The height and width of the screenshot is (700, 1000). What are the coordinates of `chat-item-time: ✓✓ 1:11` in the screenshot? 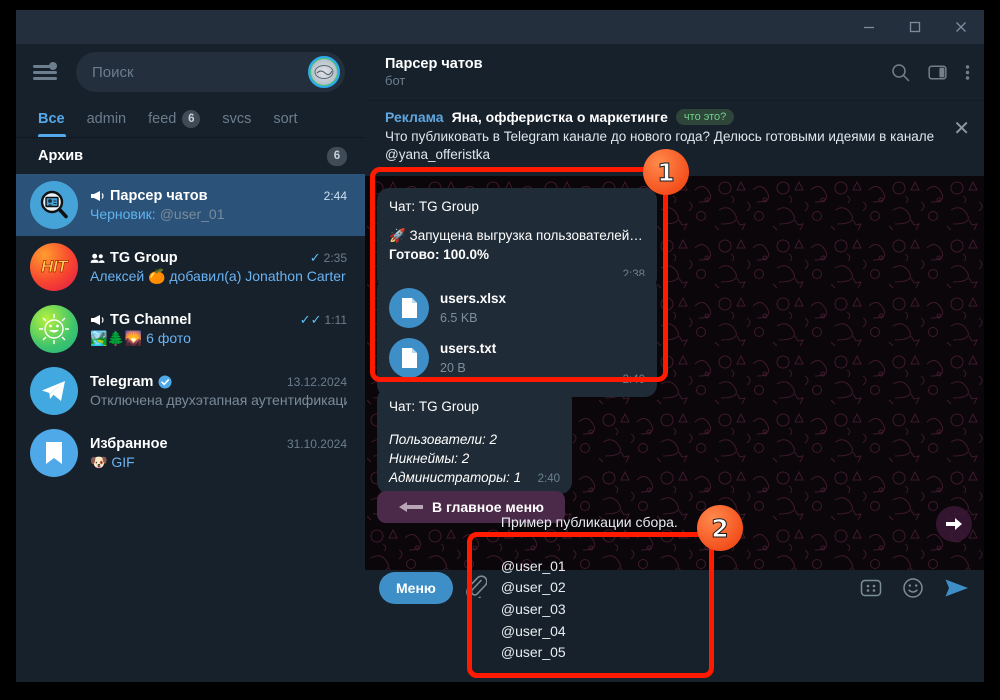 It's located at (323, 320).